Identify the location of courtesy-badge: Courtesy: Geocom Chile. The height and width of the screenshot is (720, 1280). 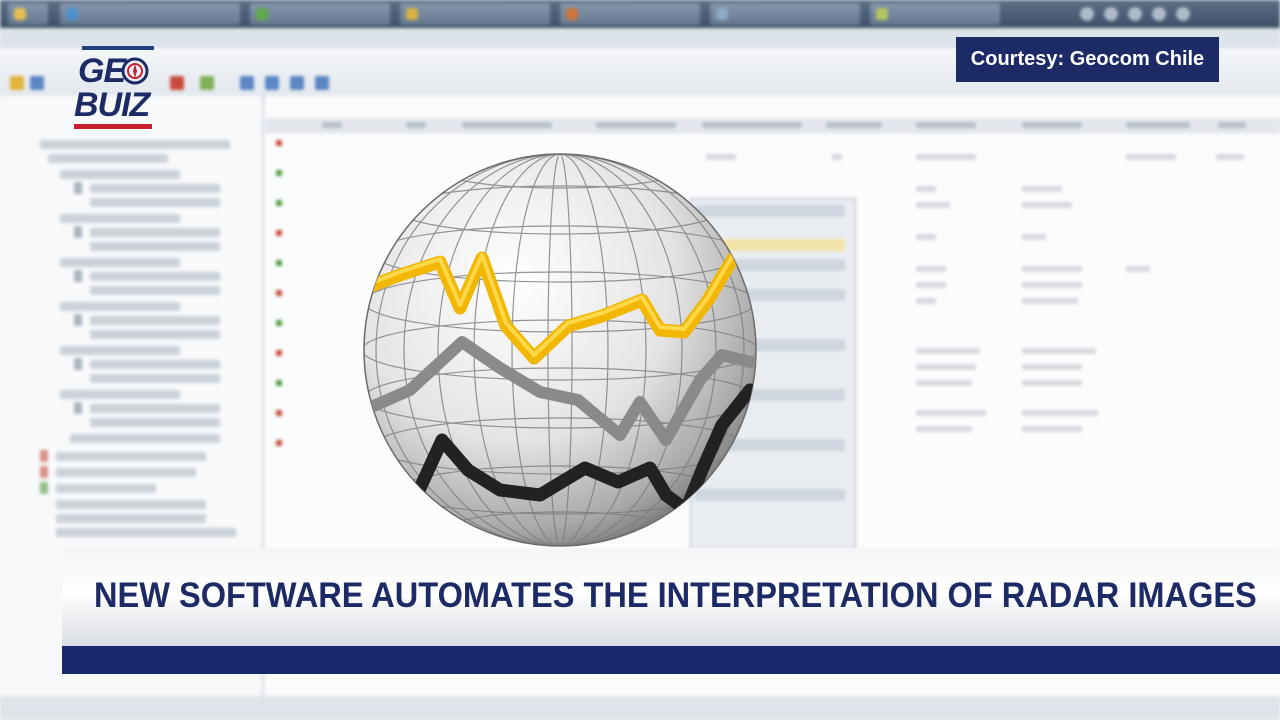
(1087, 59).